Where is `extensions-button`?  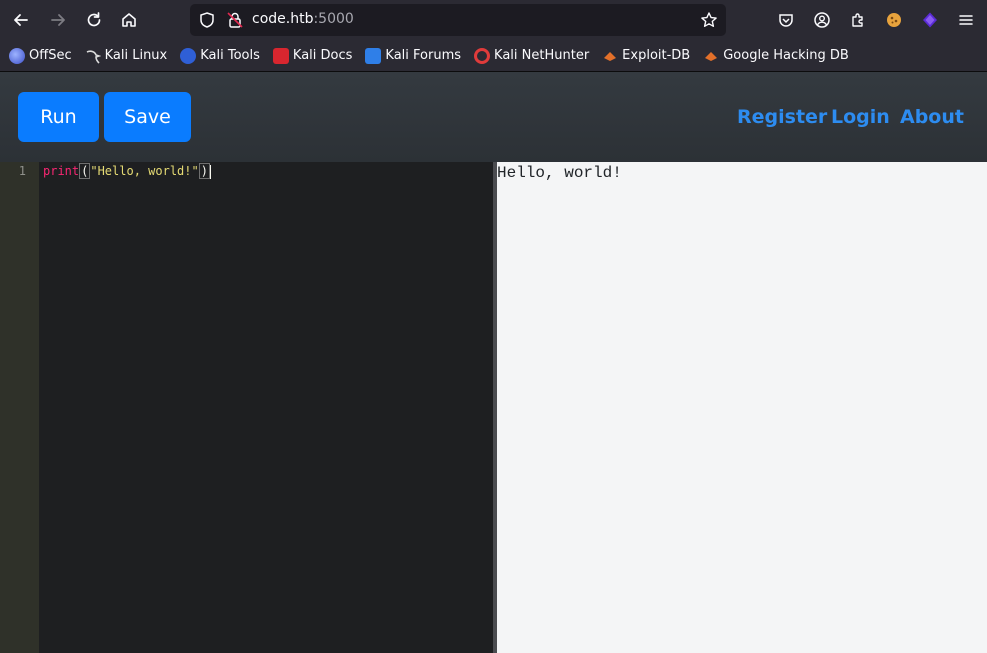
extensions-button is located at coordinates (858, 20).